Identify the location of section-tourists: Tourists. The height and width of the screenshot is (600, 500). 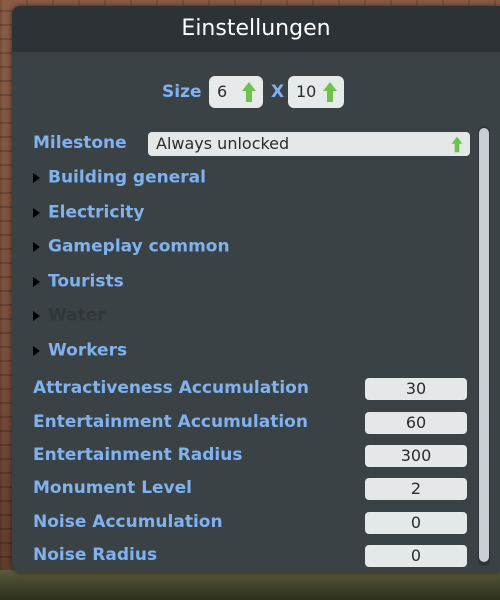
(78, 281).